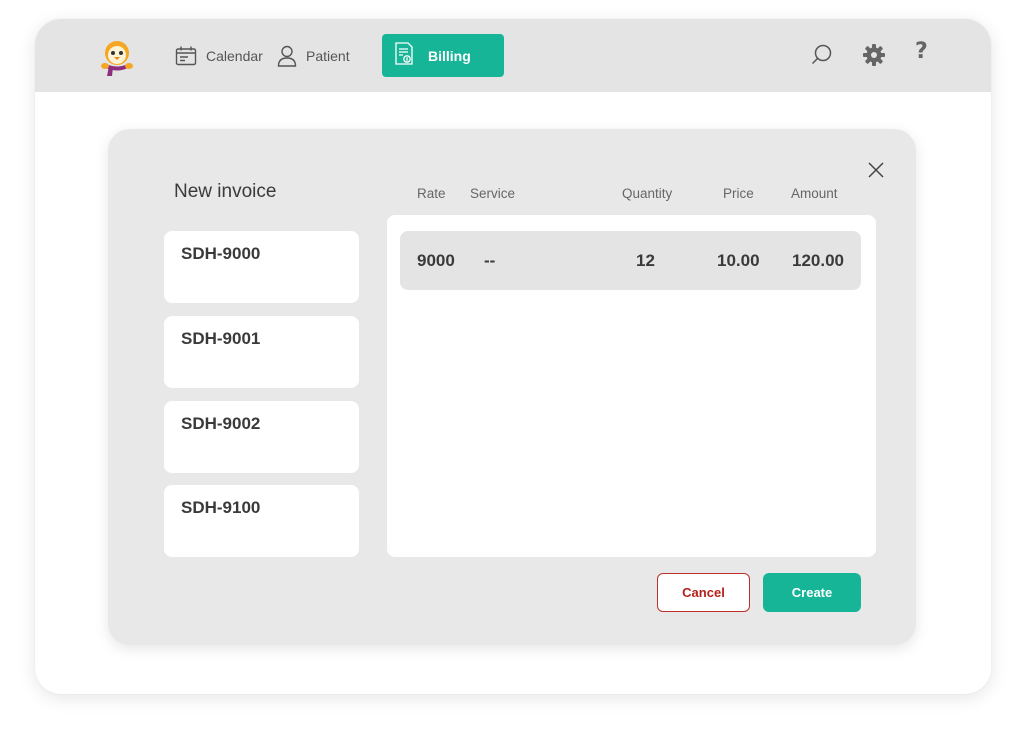 The width and height of the screenshot is (1024, 738). I want to click on nav-billing: Billing, so click(443, 55).